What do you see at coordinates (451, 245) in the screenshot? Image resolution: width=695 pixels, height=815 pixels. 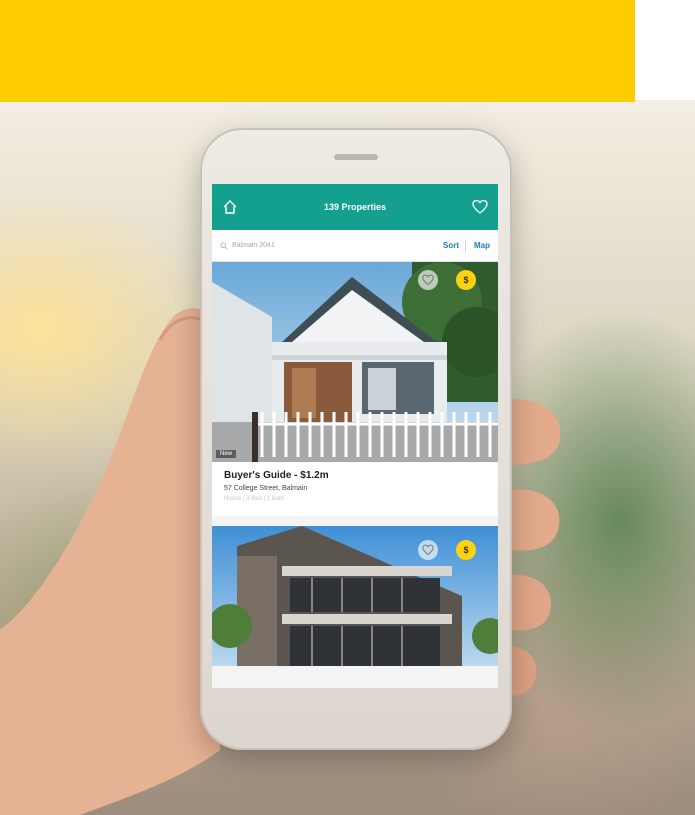 I see `sort-button: Sort` at bounding box center [451, 245].